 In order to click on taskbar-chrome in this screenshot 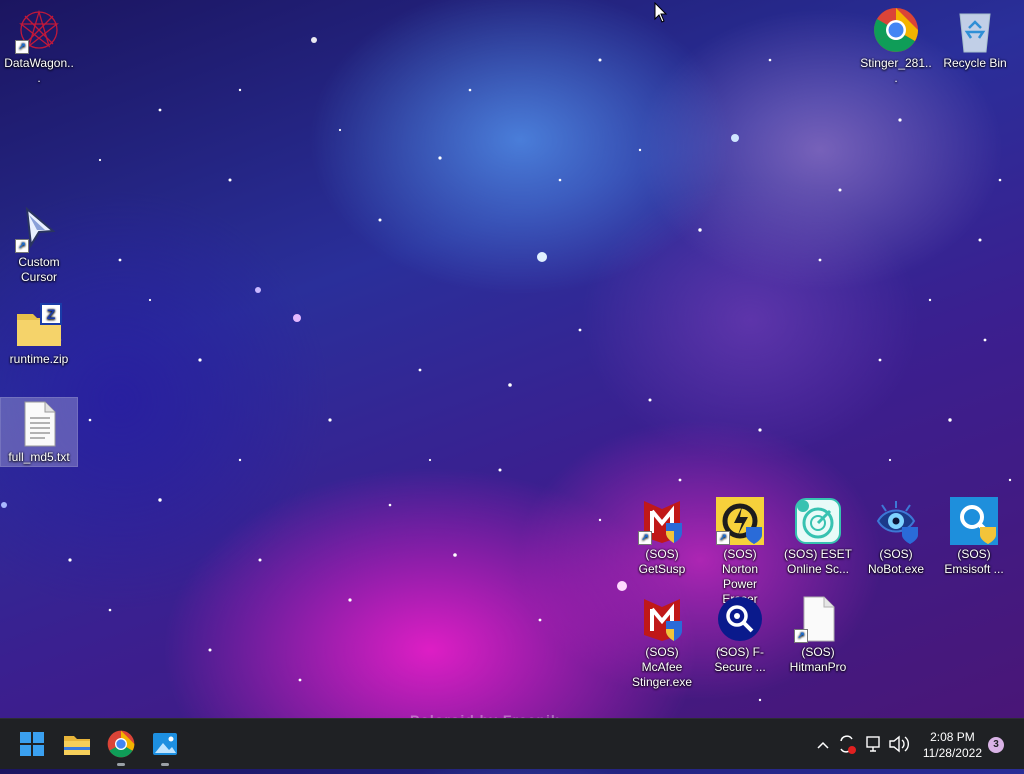, I will do `click(121, 747)`.